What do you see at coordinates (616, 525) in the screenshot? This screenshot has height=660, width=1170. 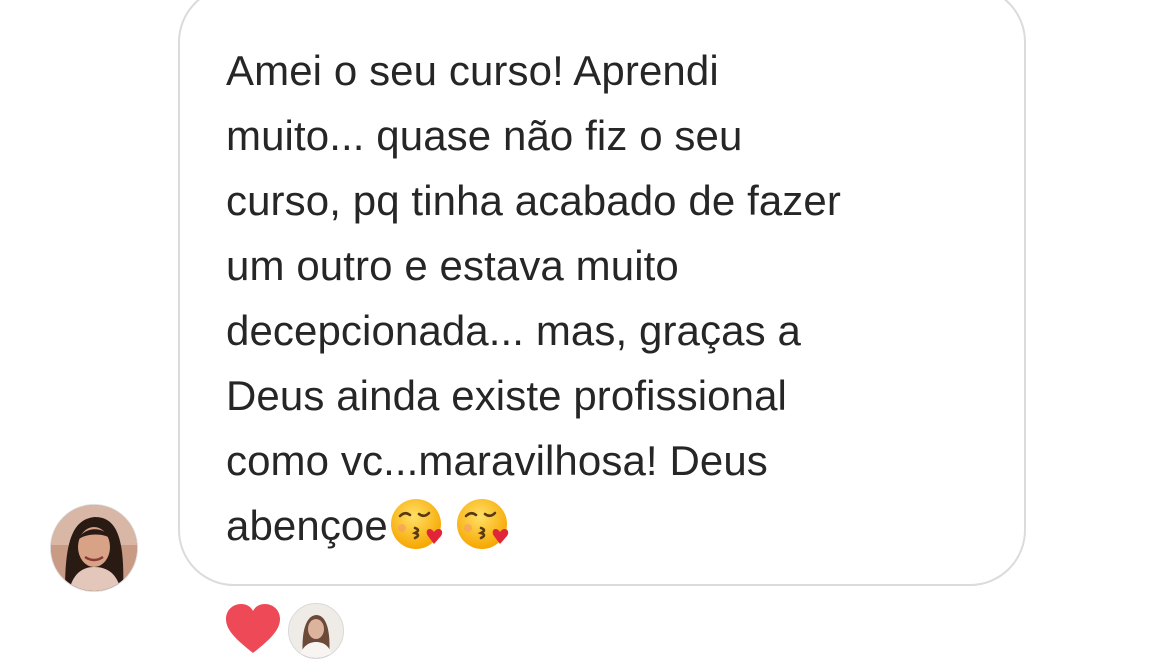 I see `message-last-line: abençoe` at bounding box center [616, 525].